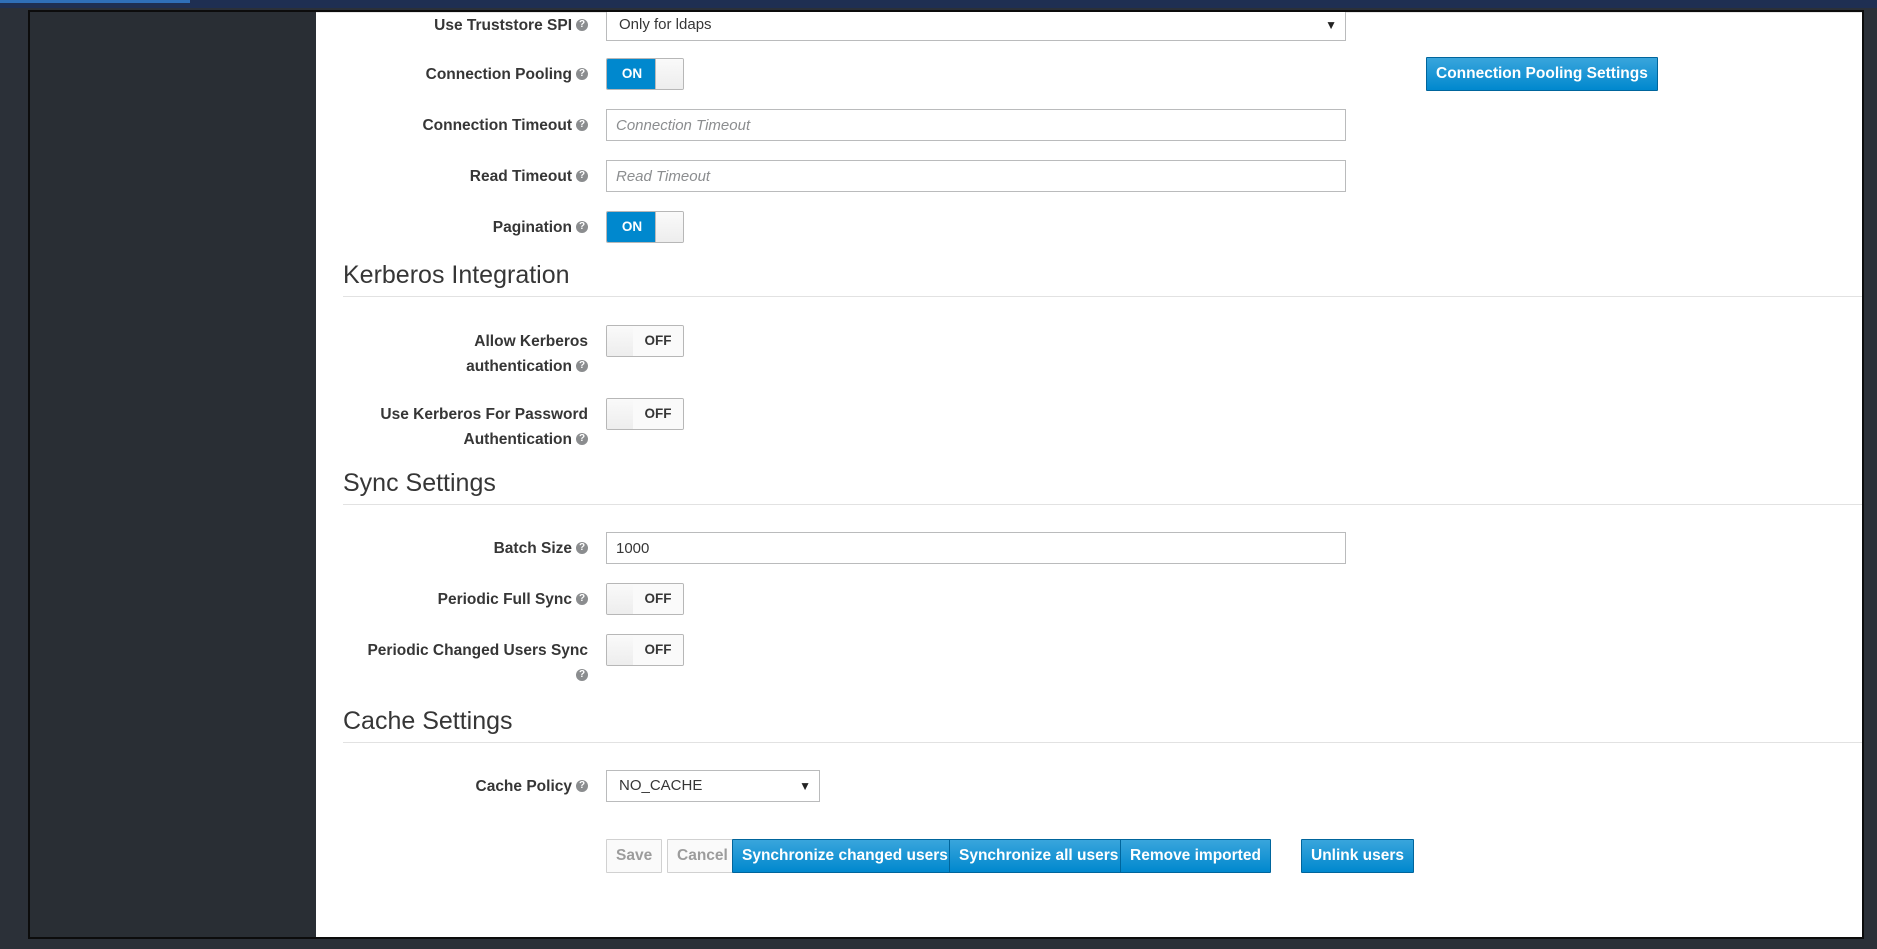 Image resolution: width=1877 pixels, height=949 pixels. What do you see at coordinates (452, 25) in the screenshot?
I see `truststore-label: Use Truststore SPI?` at bounding box center [452, 25].